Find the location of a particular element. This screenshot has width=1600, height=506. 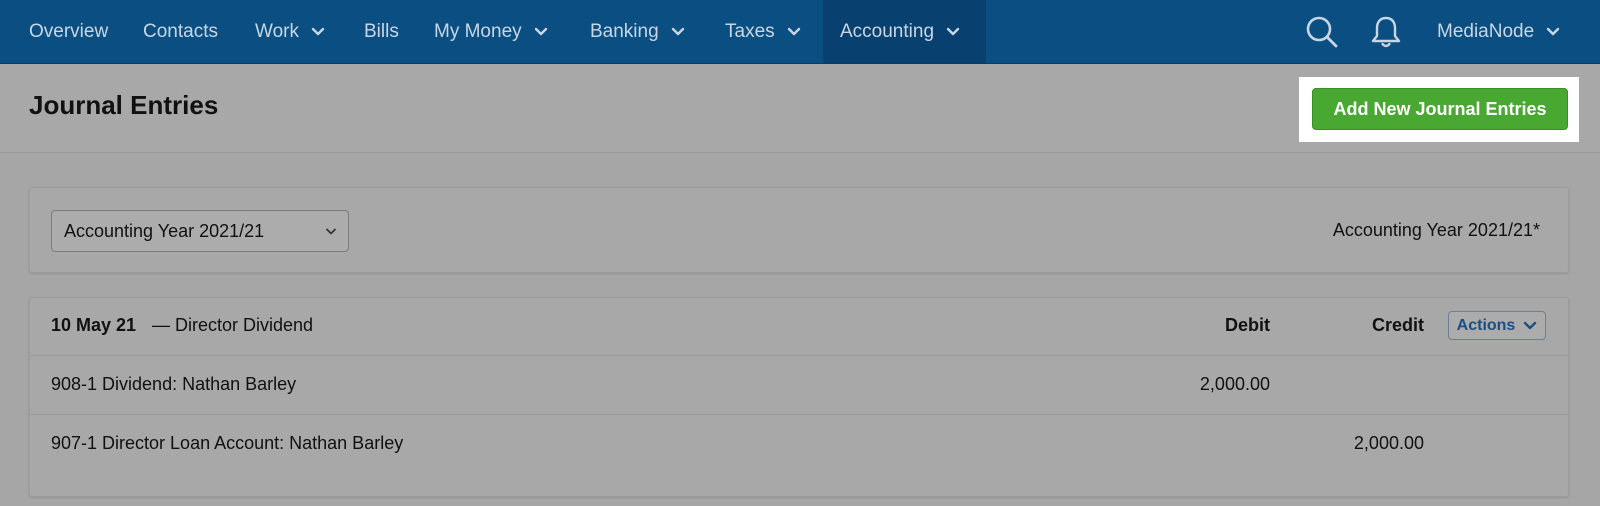

nav-item-taxes: Taxes is located at coordinates (763, 31).